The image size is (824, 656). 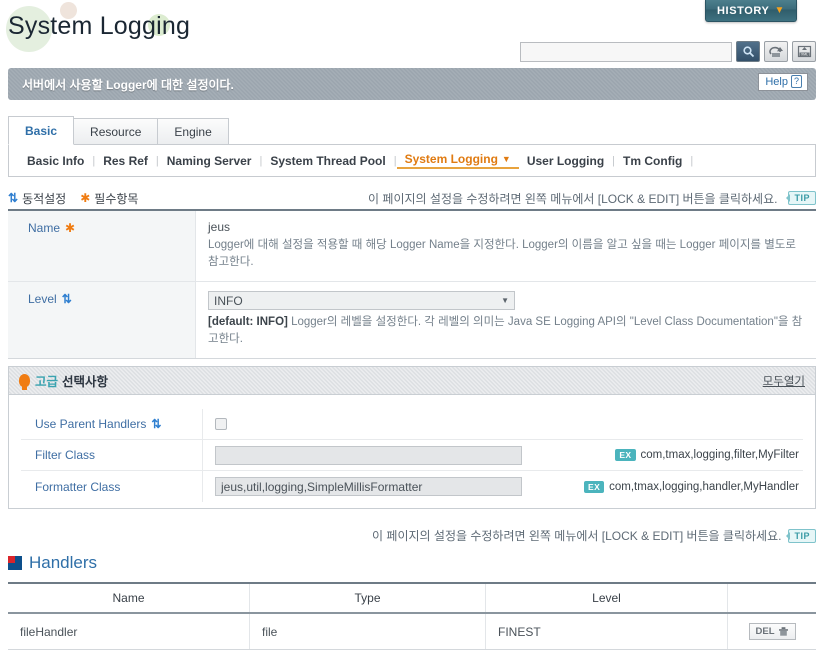 I want to click on advanced-input-wrap, so click(x=503, y=424).